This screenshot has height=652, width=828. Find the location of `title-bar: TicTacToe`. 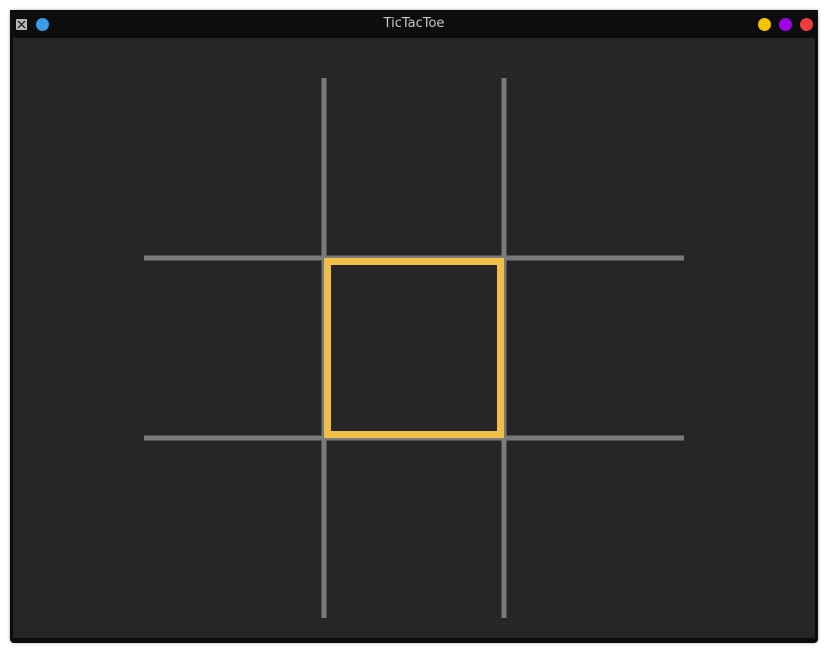

title-bar: TicTacToe is located at coordinates (414, 24).